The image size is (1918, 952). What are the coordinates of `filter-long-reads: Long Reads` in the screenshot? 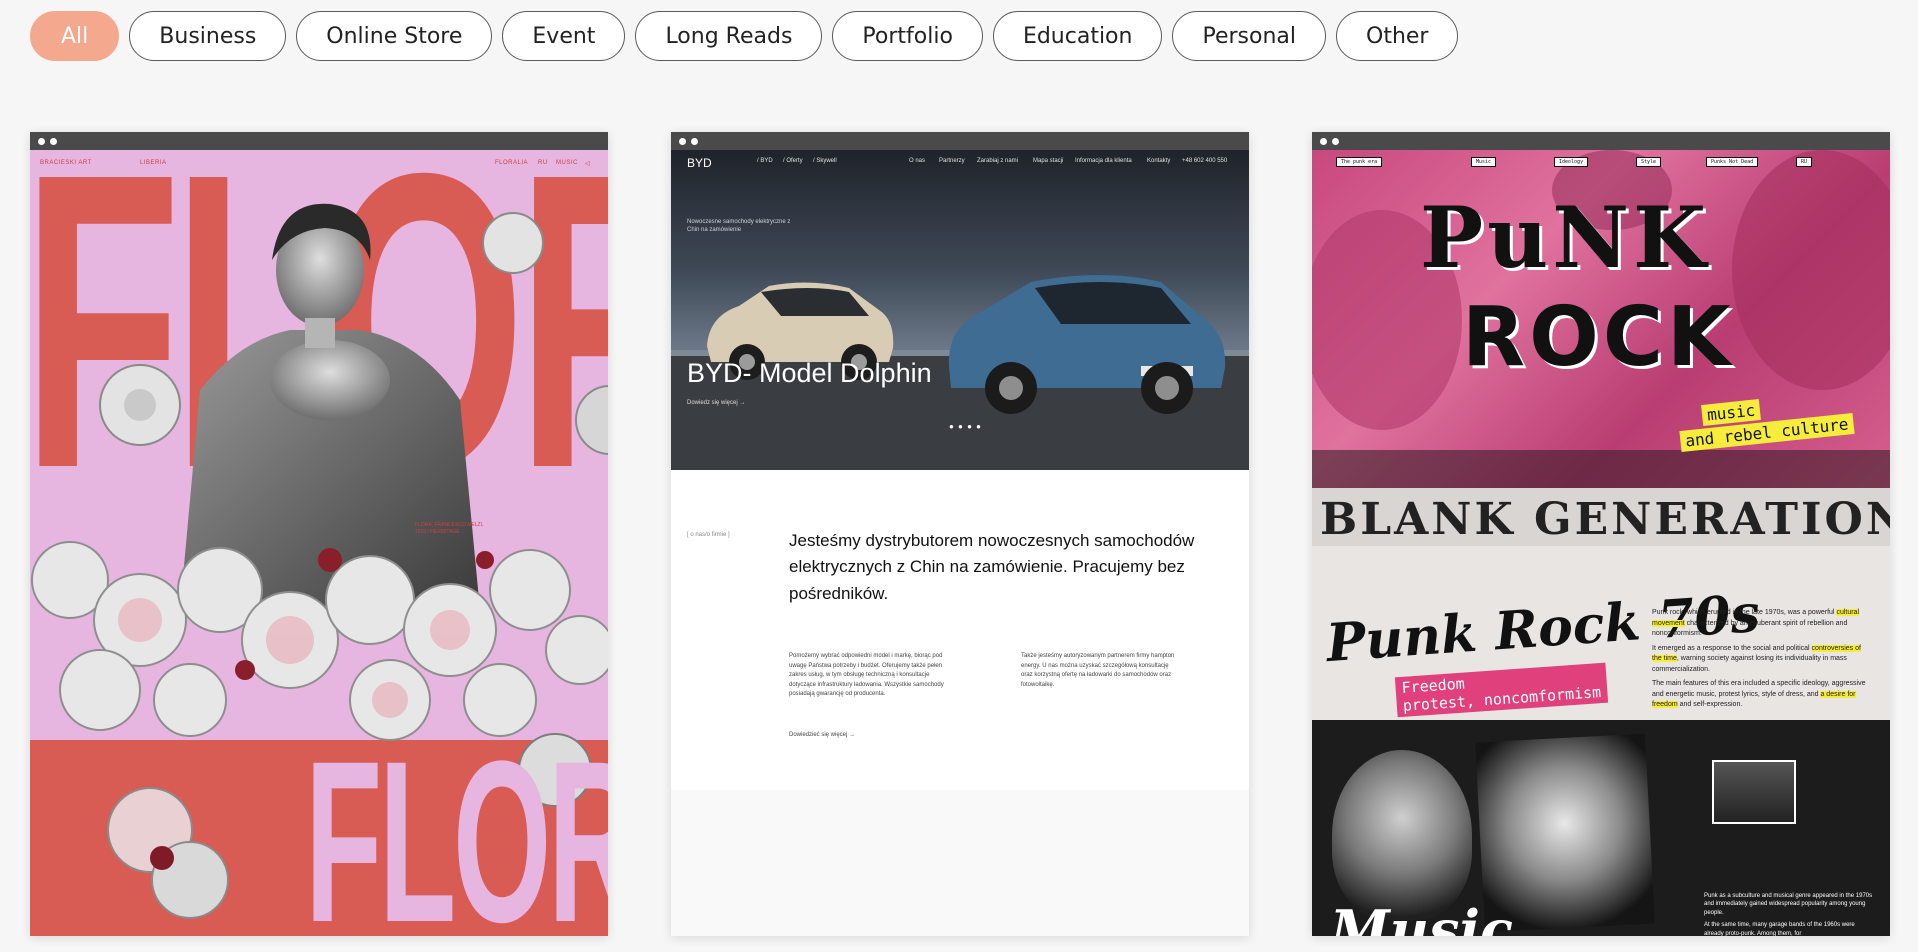 It's located at (729, 36).